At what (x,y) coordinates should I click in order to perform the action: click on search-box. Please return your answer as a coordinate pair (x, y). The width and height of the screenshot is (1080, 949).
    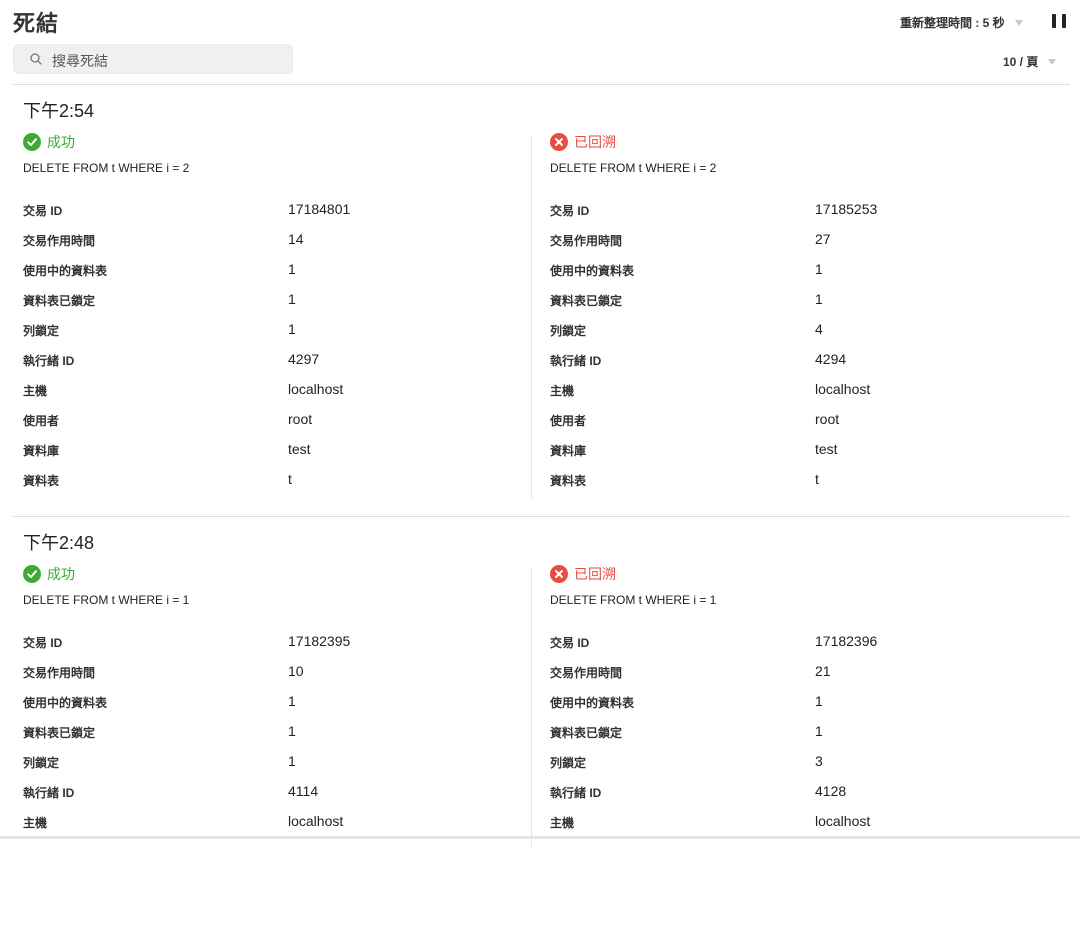
    Looking at the image, I should click on (153, 59).